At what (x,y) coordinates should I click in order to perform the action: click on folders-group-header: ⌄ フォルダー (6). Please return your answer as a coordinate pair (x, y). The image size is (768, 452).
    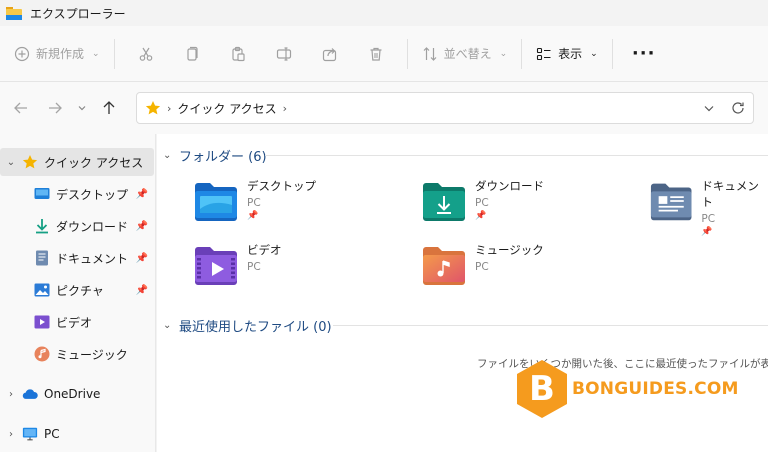
    Looking at the image, I should click on (215, 155).